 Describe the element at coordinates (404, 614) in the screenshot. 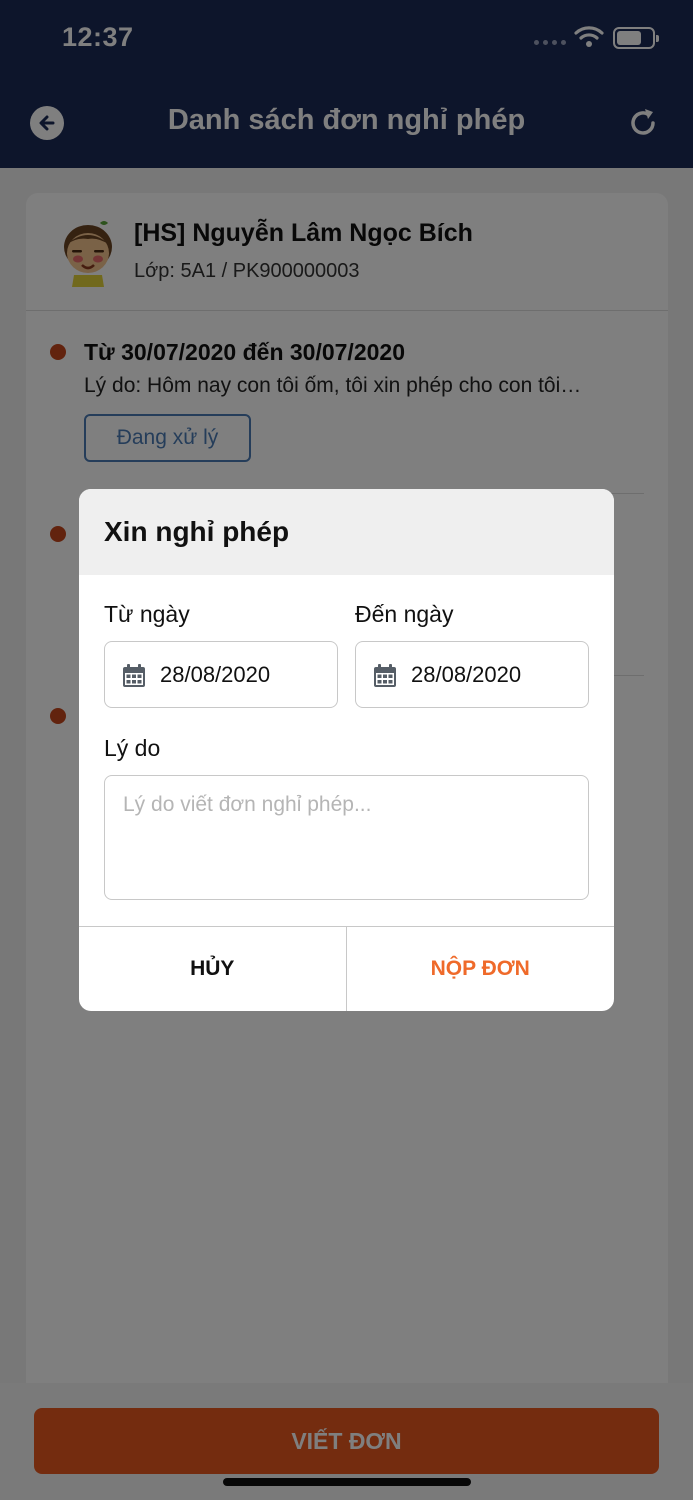

I see `to-date-label: Đến ngày` at that location.